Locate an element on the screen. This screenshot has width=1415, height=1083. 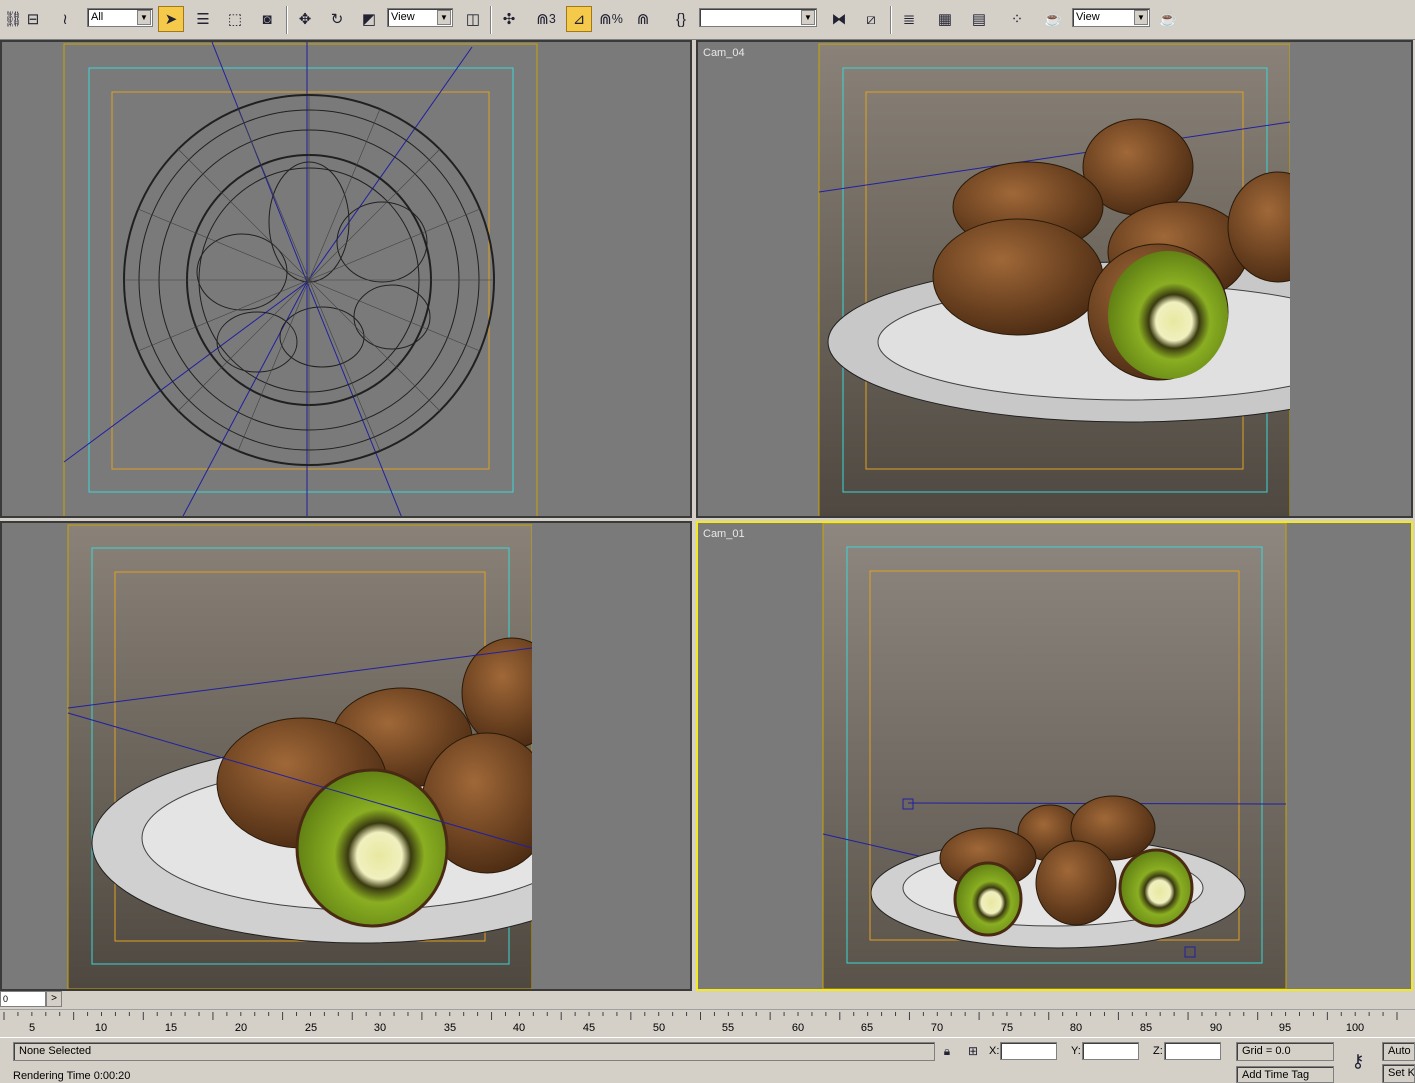
rendering-time-status: Rendering Time 0:00:20 is located at coordinates (72, 1076).